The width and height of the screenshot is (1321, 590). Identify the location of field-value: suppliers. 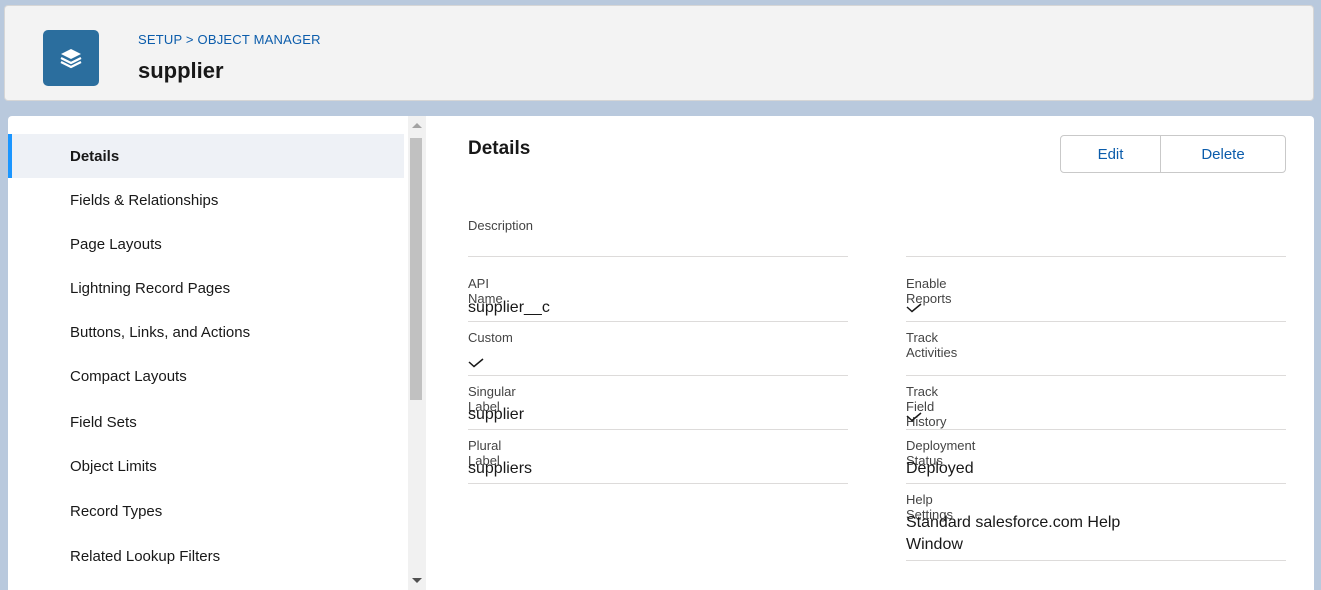
(500, 468).